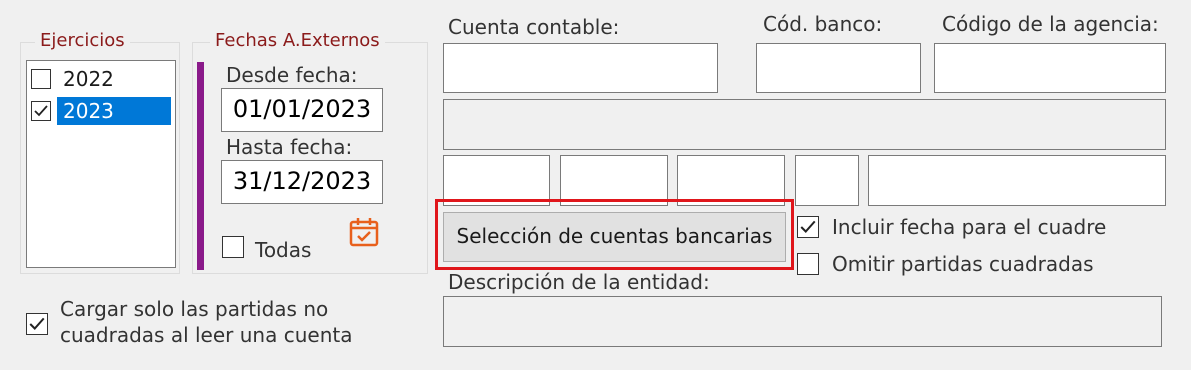  What do you see at coordinates (114, 111) in the screenshot?
I see `list-item-label: 2023` at bounding box center [114, 111].